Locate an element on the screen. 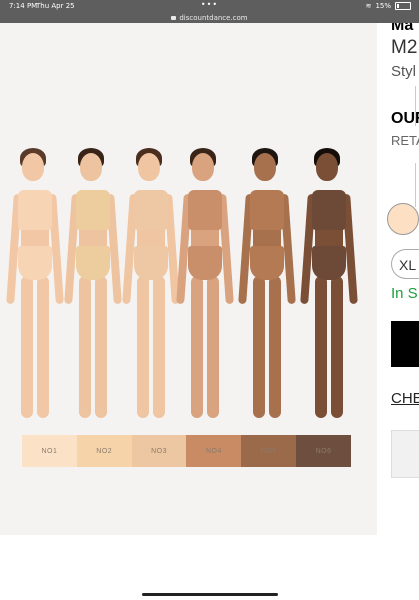  color-swatch-no5: NO5 is located at coordinates (269, 451).